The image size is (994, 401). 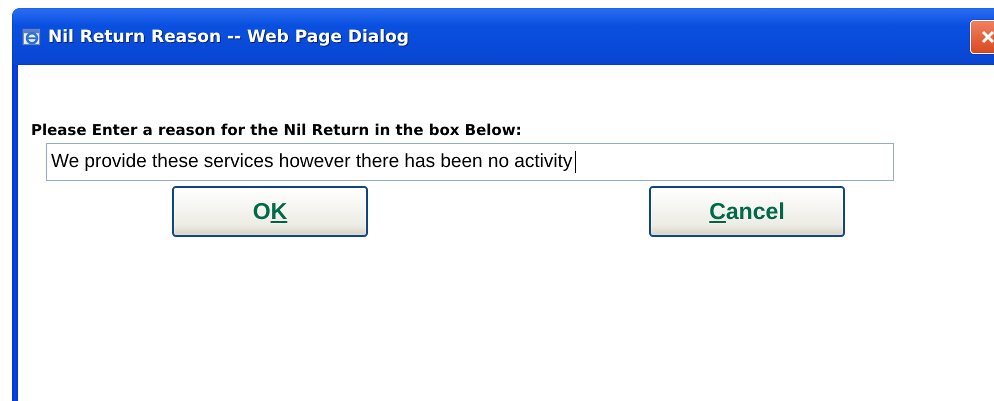 I want to click on dialog-button: OK, so click(x=270, y=211).